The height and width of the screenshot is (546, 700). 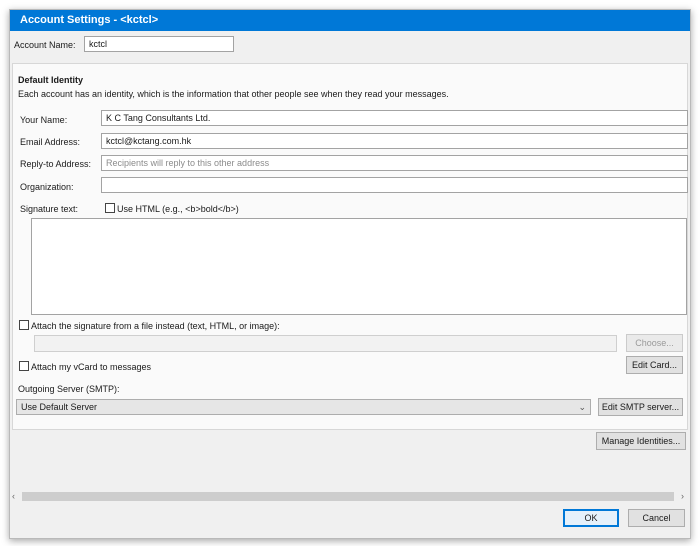 I want to click on scroll-left-icon: ‹, so click(x=13, y=496).